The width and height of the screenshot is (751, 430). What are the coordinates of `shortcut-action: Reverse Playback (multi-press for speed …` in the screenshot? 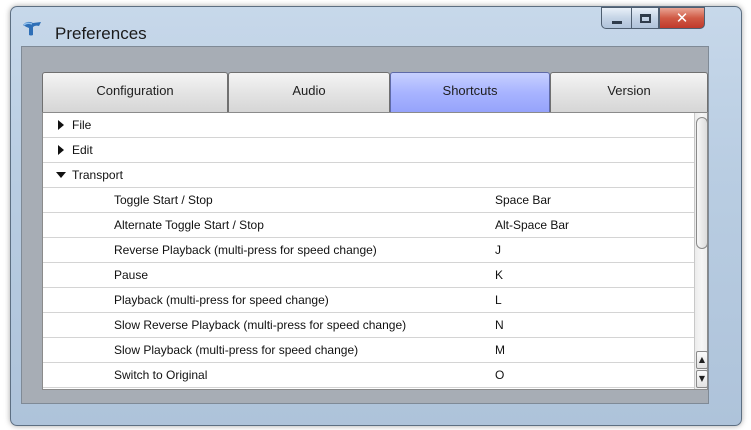 It's located at (245, 250).